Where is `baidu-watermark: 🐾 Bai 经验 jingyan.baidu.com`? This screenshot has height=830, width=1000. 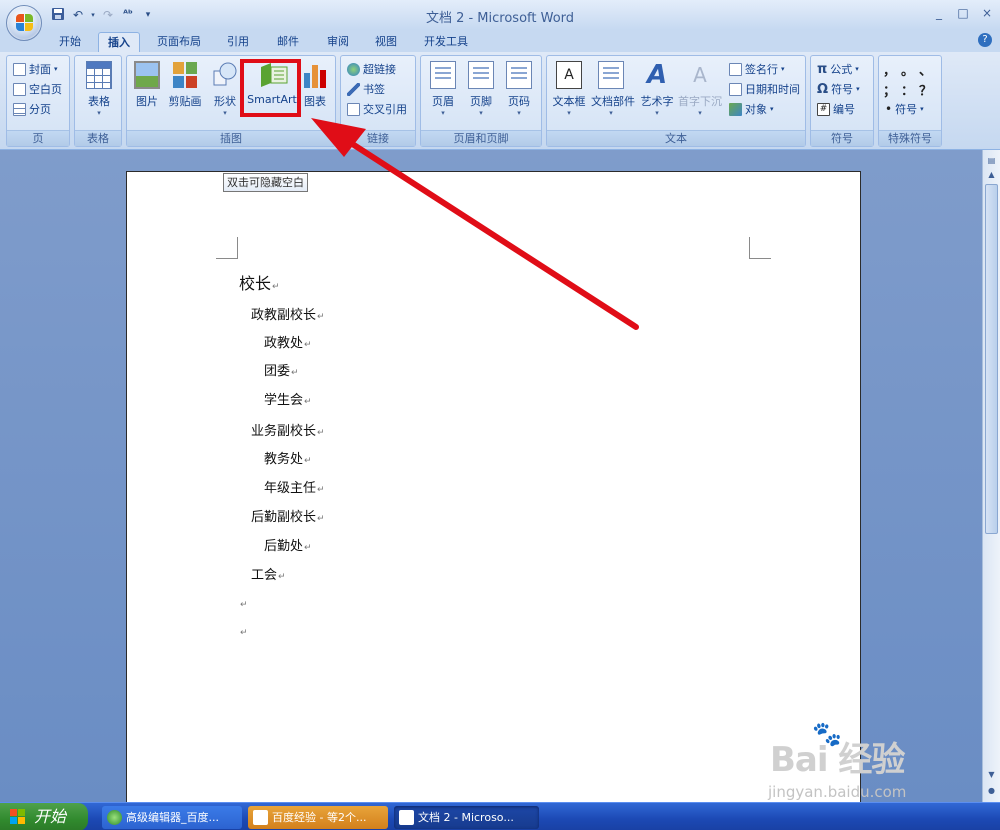 baidu-watermark: 🐾 Bai 经验 jingyan.baidu.com is located at coordinates (860, 762).